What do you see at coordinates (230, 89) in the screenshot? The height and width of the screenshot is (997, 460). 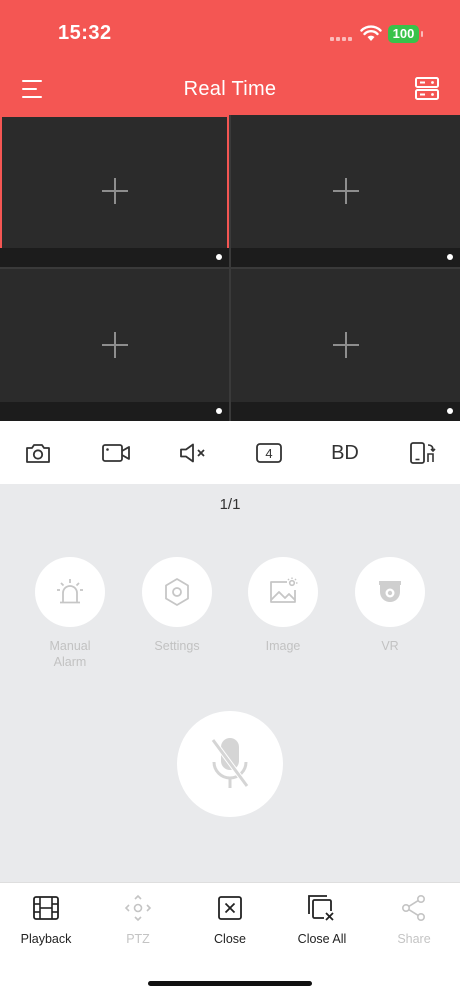 I see `page-title: Real Time` at bounding box center [230, 89].